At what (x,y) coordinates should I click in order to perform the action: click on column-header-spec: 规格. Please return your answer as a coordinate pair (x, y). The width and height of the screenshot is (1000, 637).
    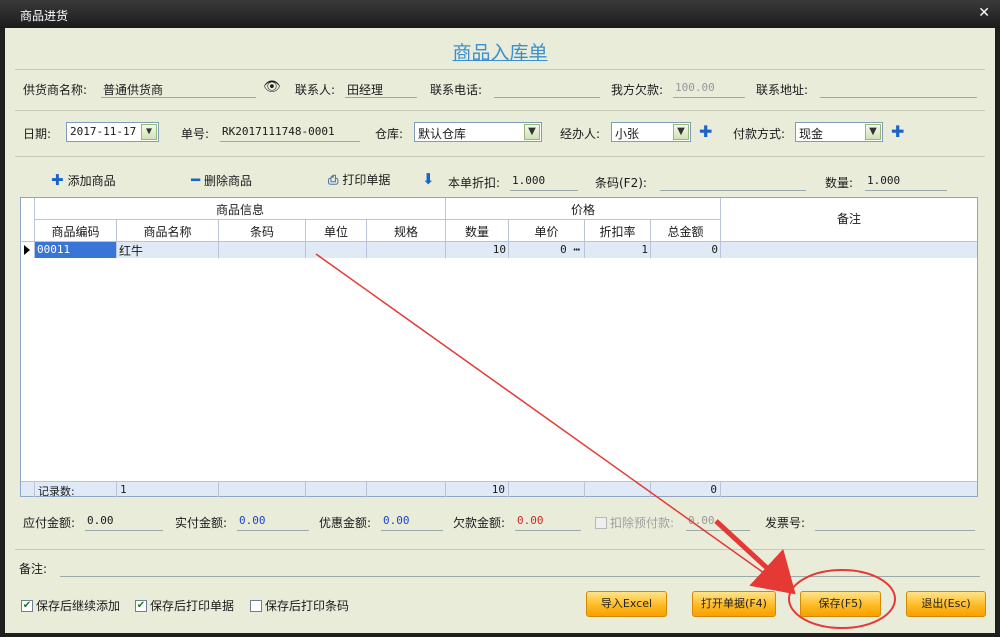
    Looking at the image, I should click on (406, 231).